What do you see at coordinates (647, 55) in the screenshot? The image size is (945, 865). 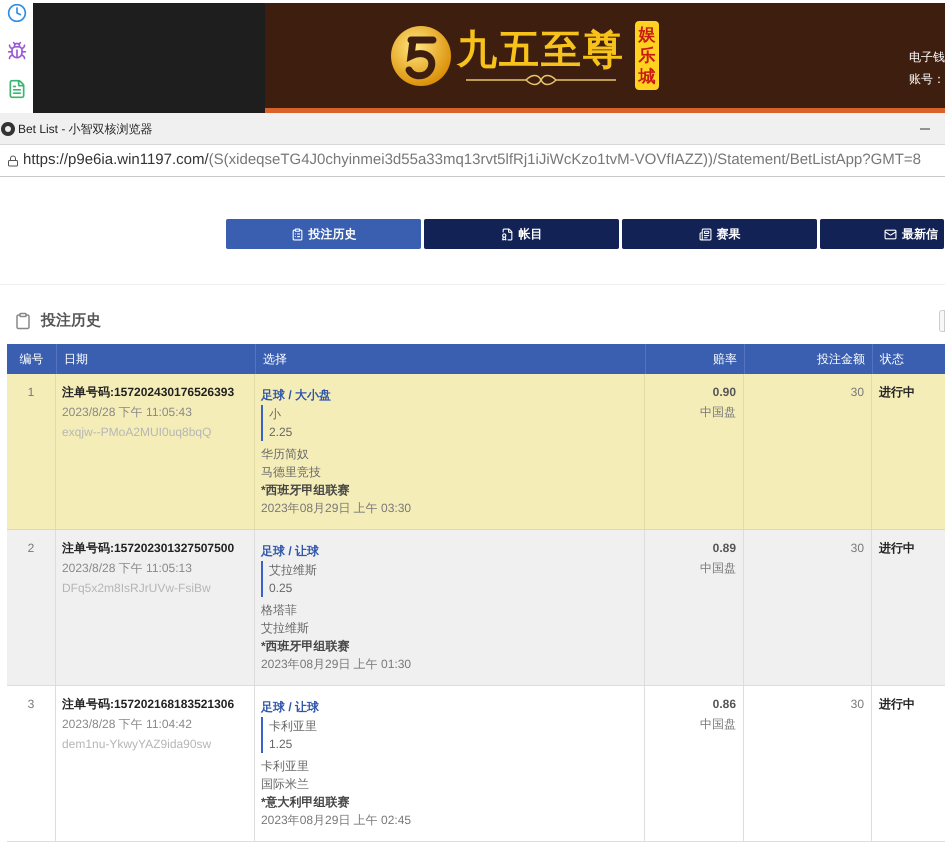 I see `brand-badge: 娱乐城` at bounding box center [647, 55].